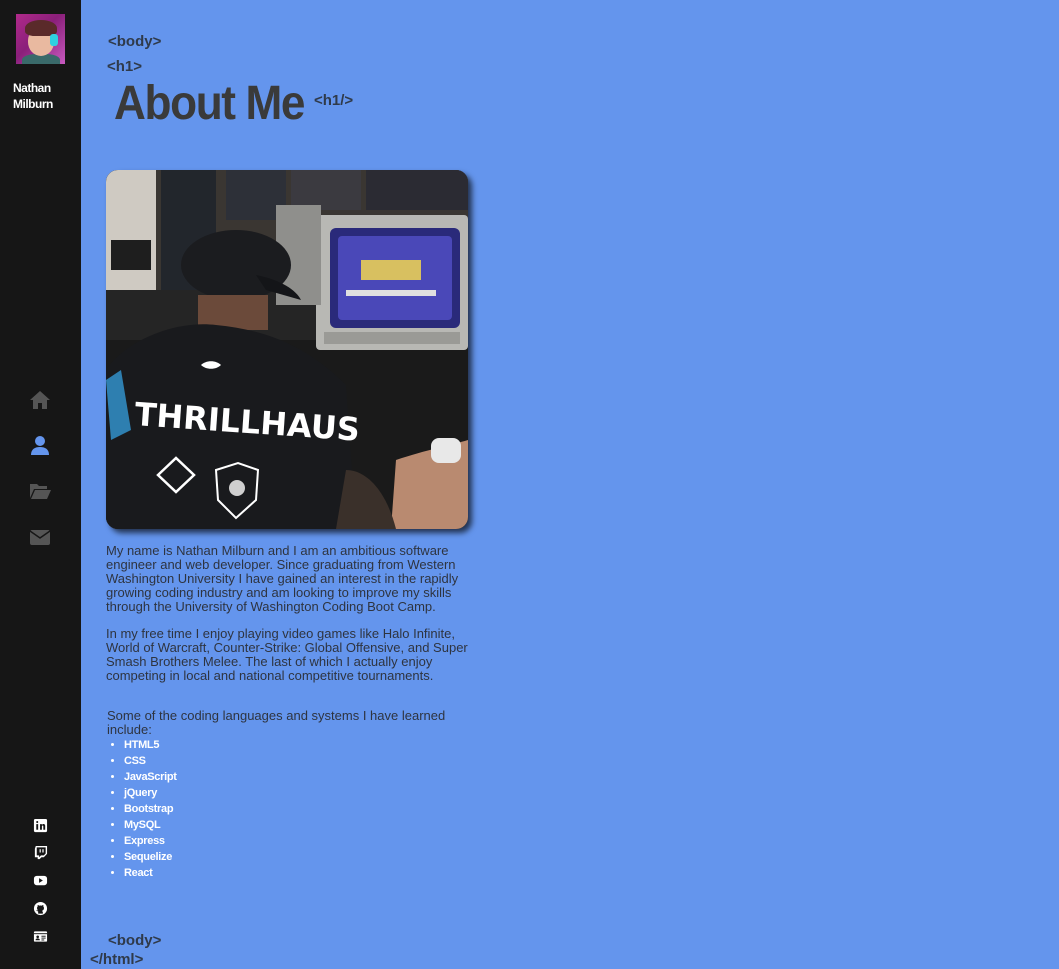 This screenshot has height=969, width=1059. I want to click on profile-photo: THRILLHAUS, so click(287, 349).